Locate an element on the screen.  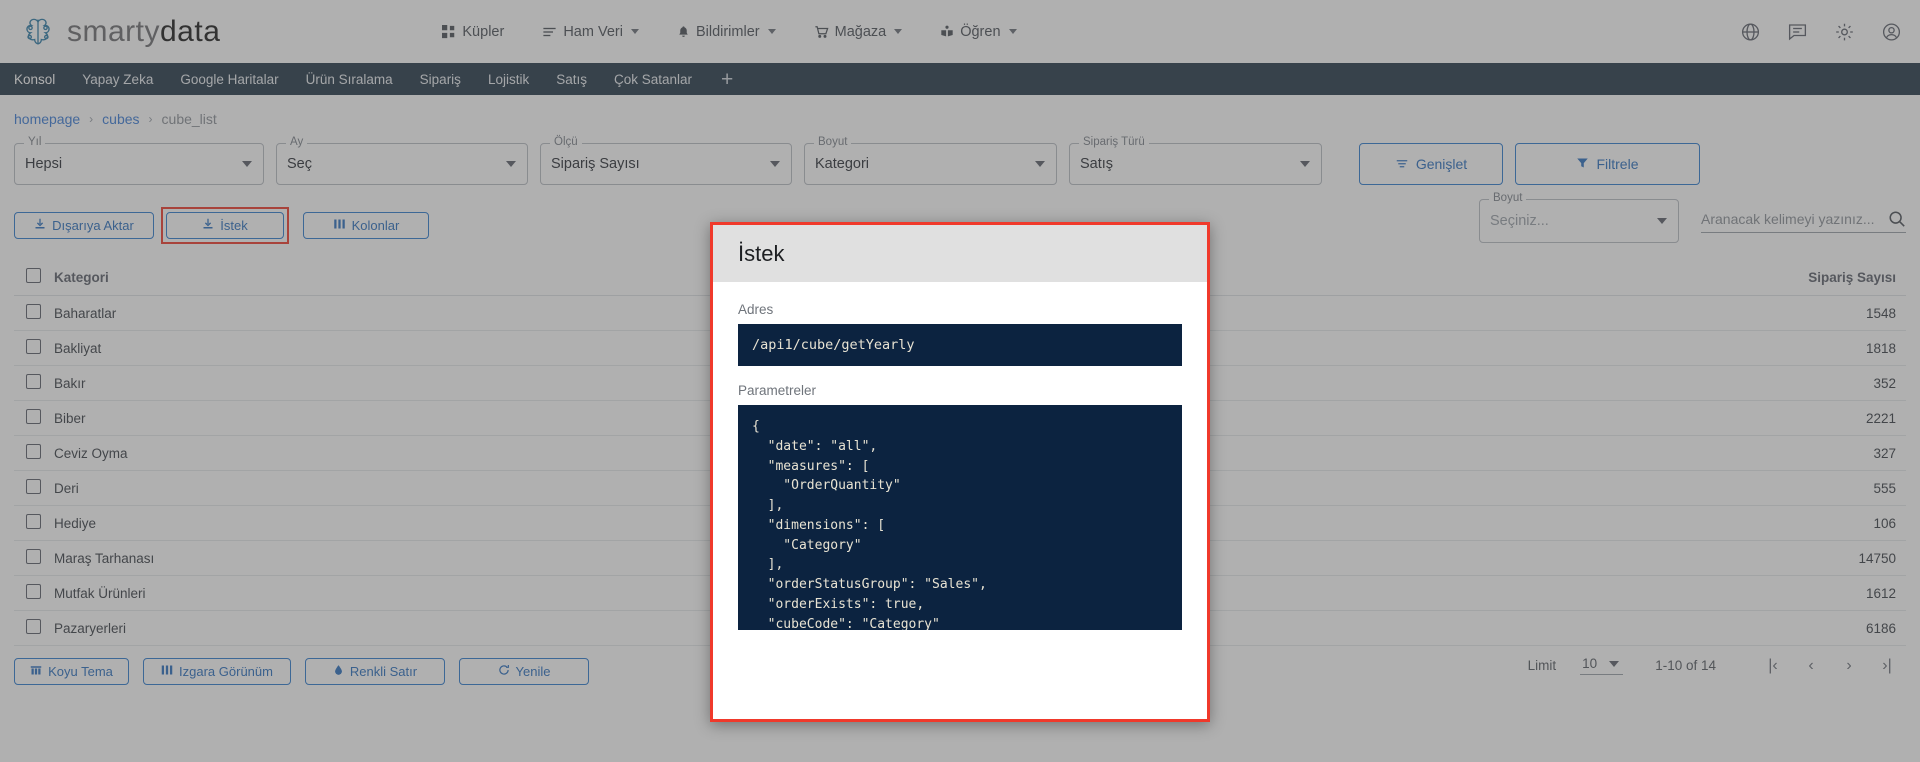
parameters-label: Parametreler is located at coordinates (777, 390).